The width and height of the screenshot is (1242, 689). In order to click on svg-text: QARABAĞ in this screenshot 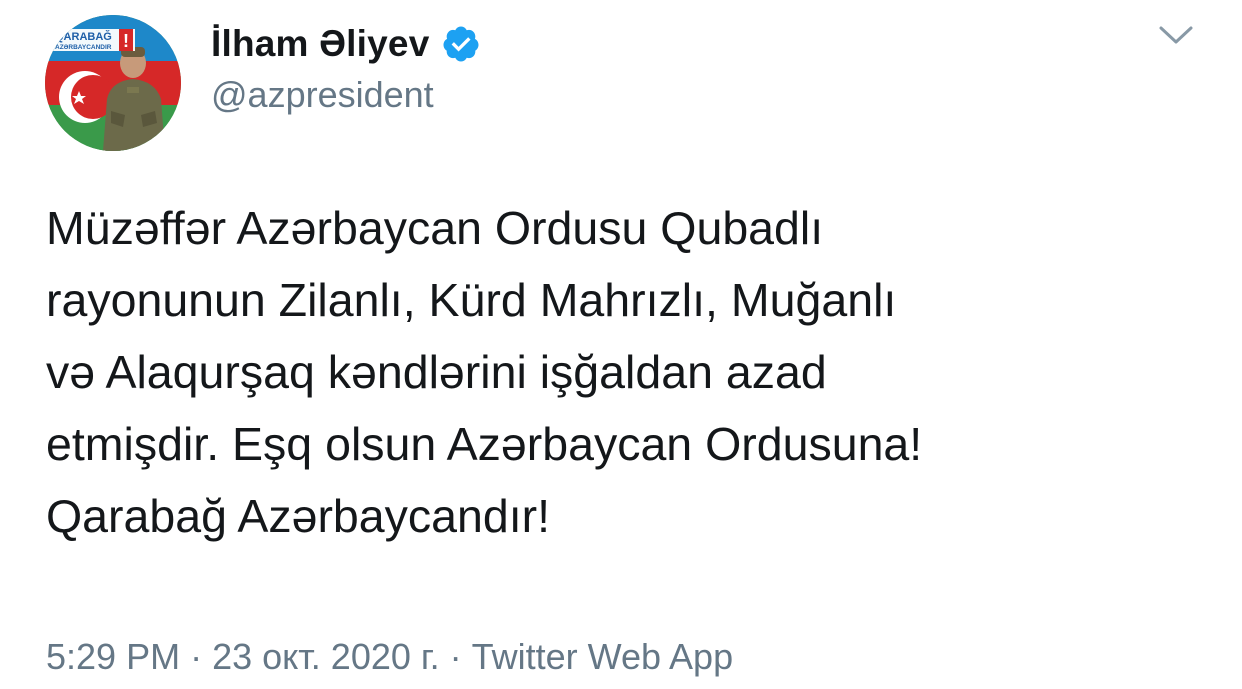, I will do `click(83, 36)`.